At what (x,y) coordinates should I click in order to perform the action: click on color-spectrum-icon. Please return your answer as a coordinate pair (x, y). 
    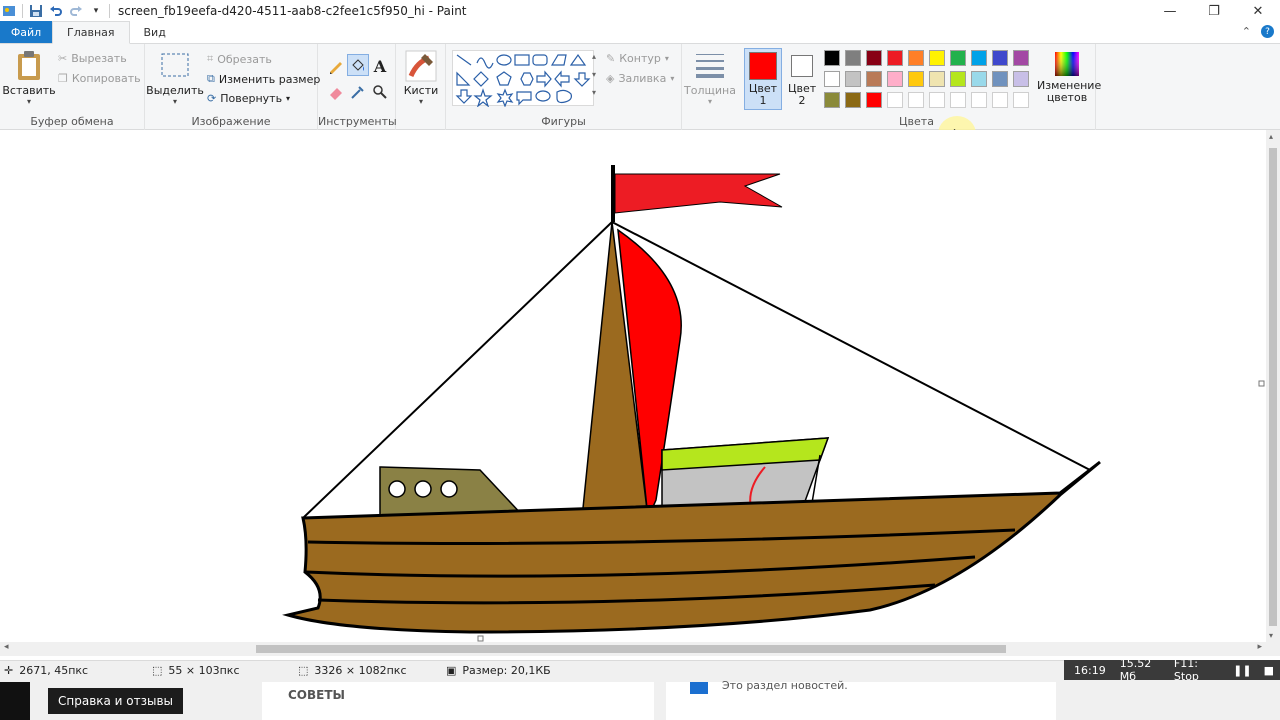
    Looking at the image, I should click on (1067, 64).